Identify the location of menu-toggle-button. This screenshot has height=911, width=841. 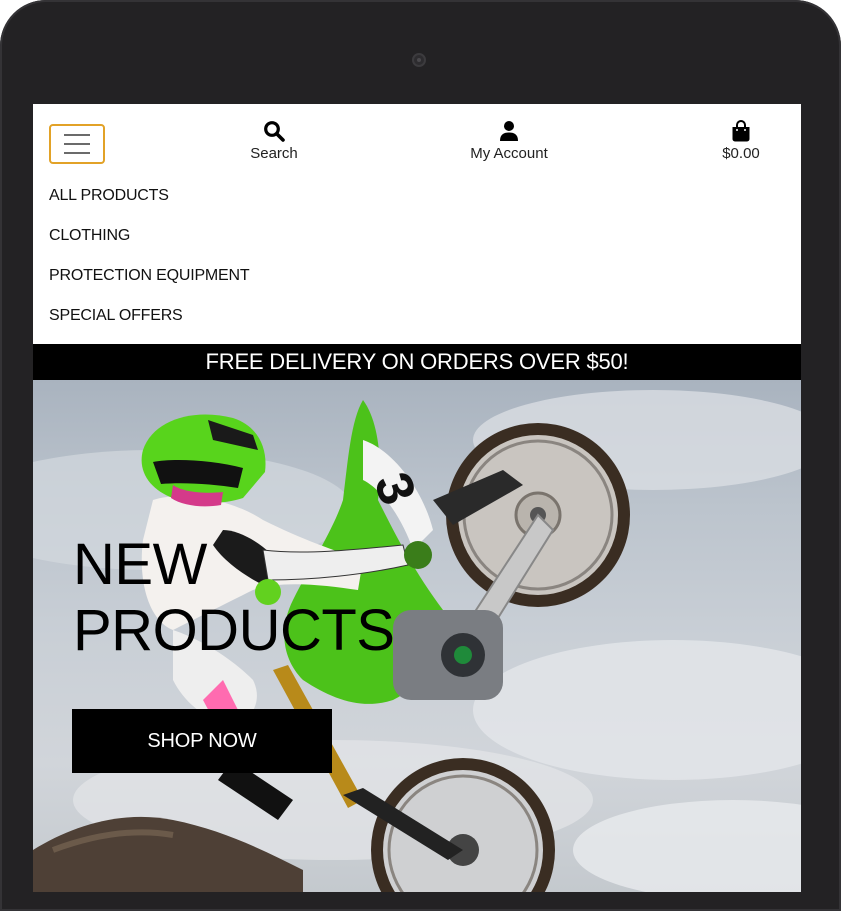
(77, 144).